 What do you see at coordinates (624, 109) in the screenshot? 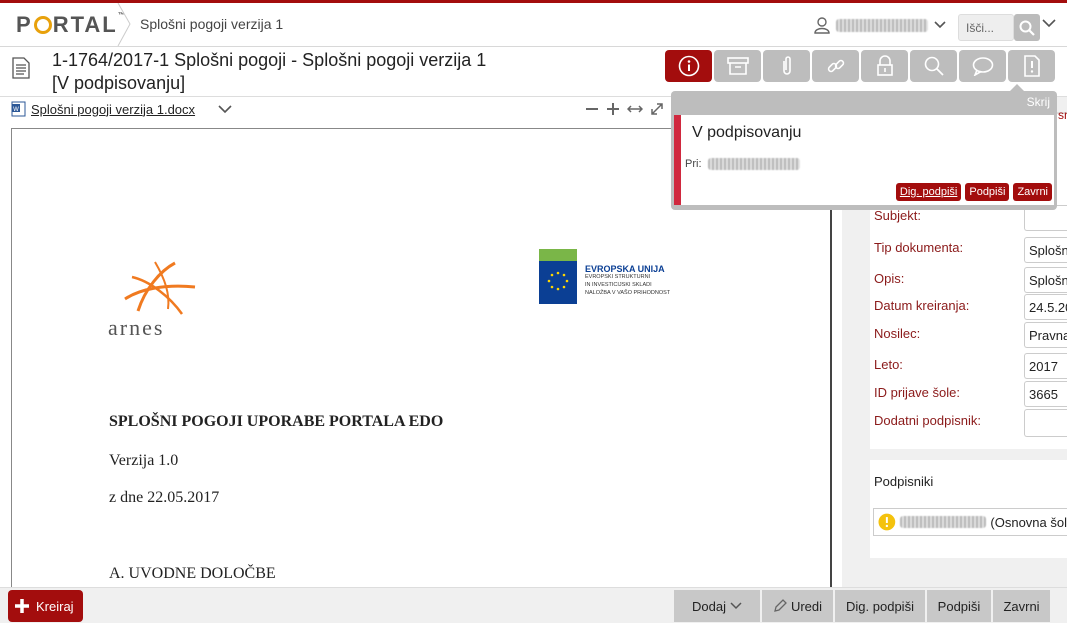
I see `zoom-controls` at bounding box center [624, 109].